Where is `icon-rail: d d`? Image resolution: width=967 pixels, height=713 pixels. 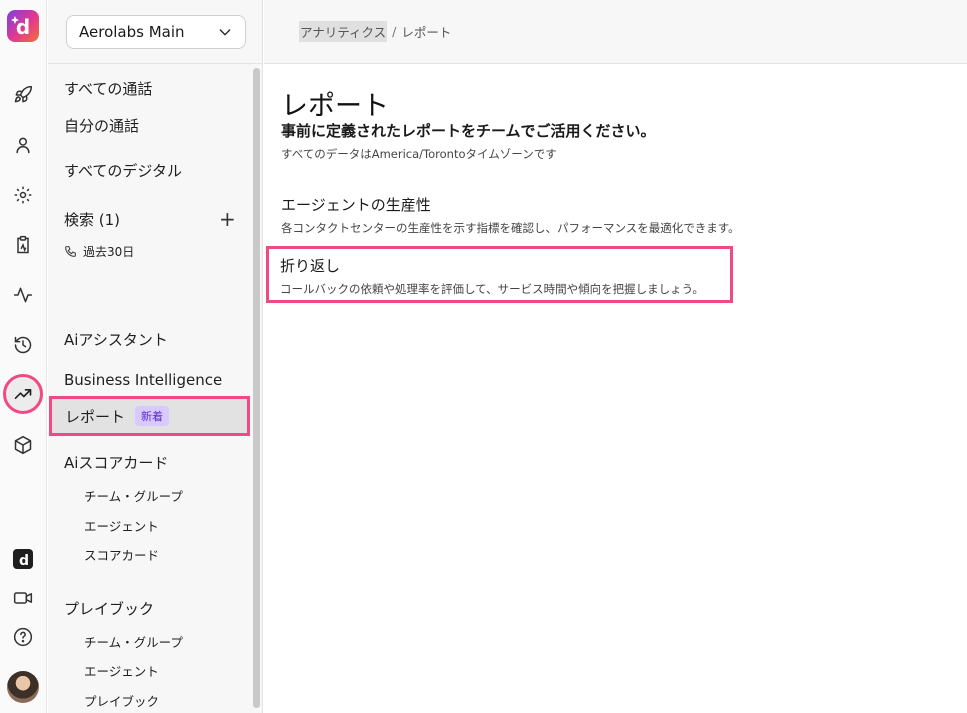 icon-rail: d d is located at coordinates (23, 356).